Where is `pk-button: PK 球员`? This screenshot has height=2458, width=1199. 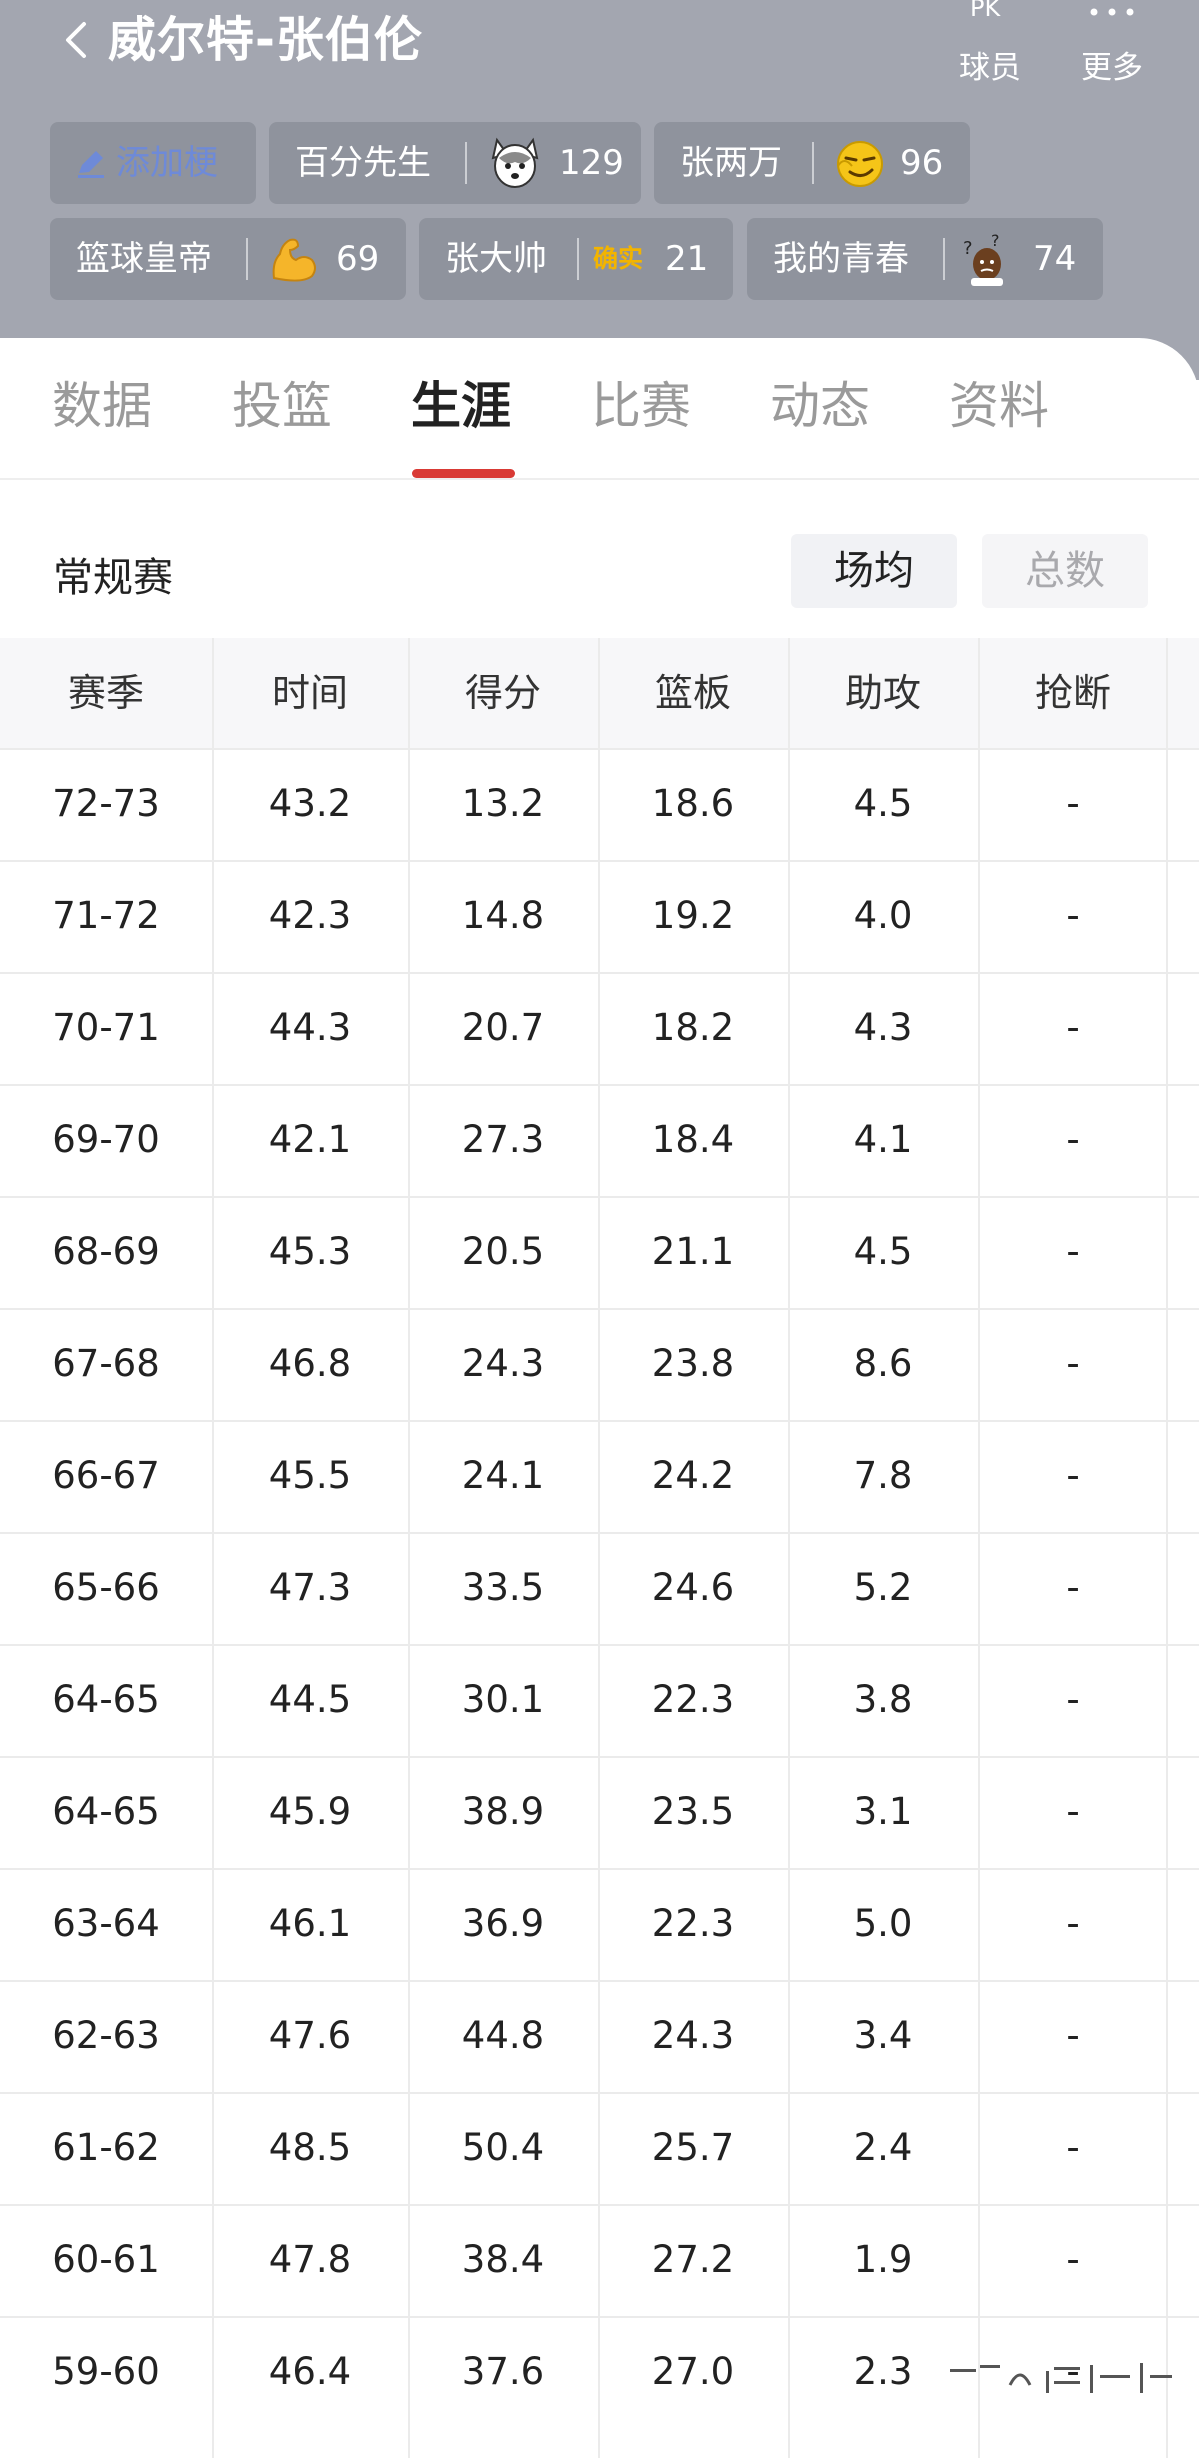 pk-button: PK 球员 is located at coordinates (990, 44).